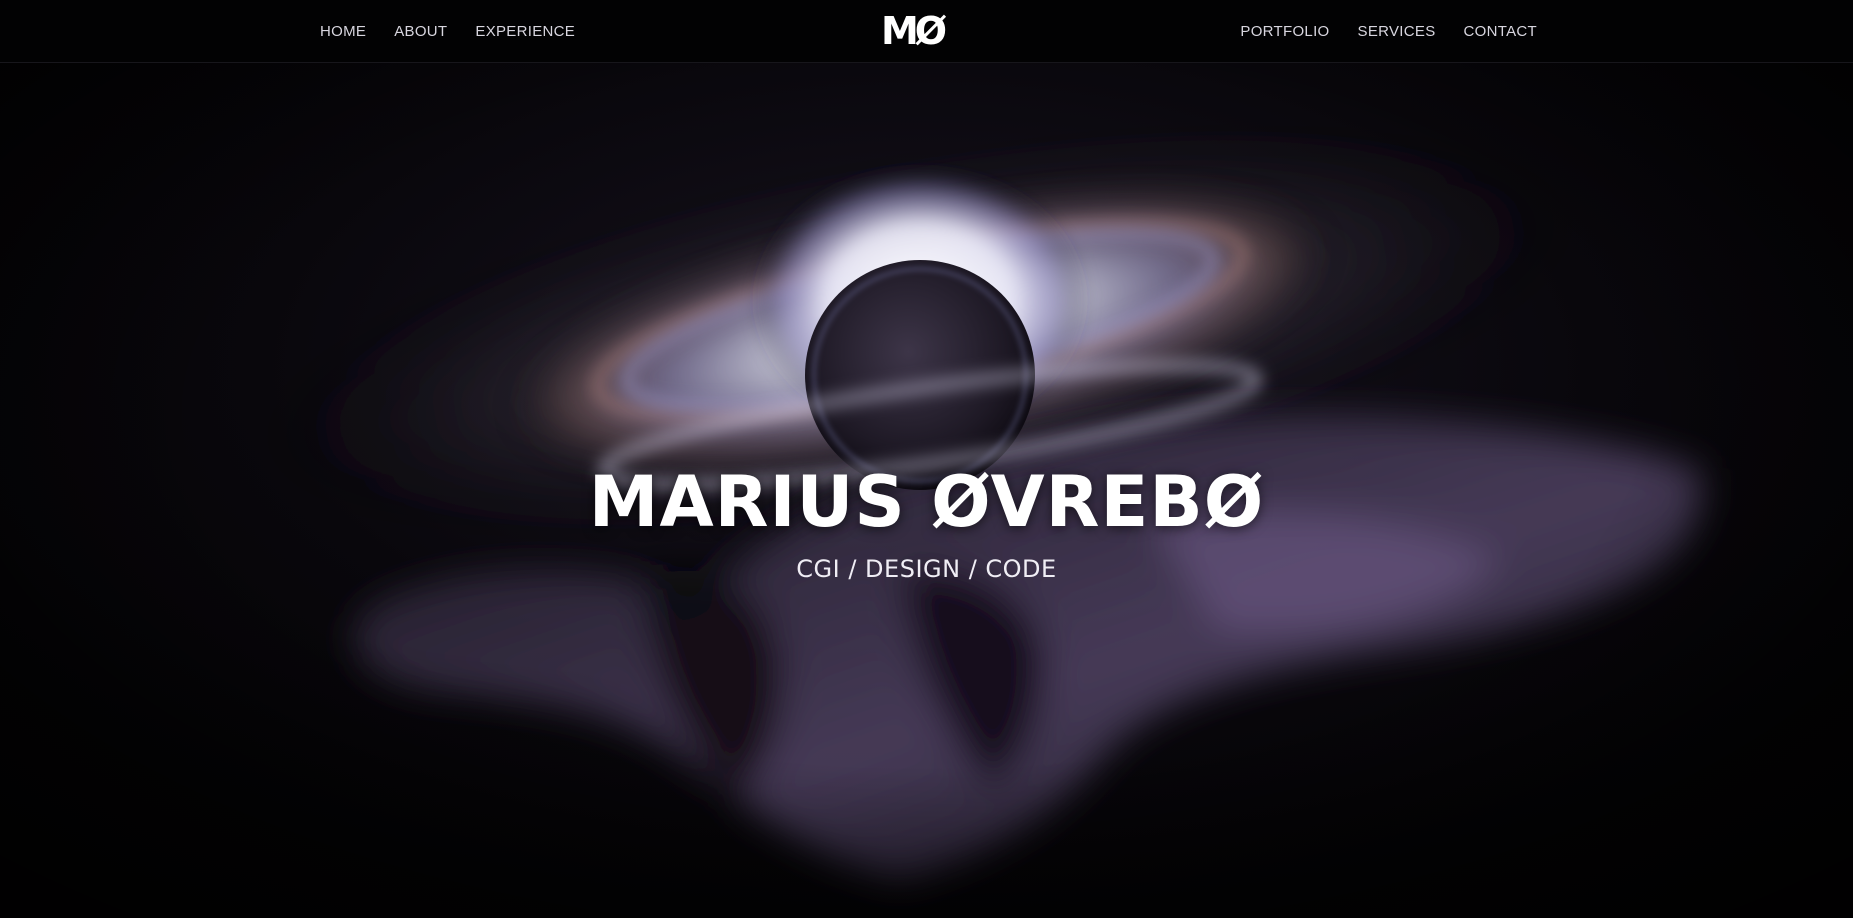 The image size is (1853, 918). I want to click on nav-link-services: SERVICES, so click(1397, 31).